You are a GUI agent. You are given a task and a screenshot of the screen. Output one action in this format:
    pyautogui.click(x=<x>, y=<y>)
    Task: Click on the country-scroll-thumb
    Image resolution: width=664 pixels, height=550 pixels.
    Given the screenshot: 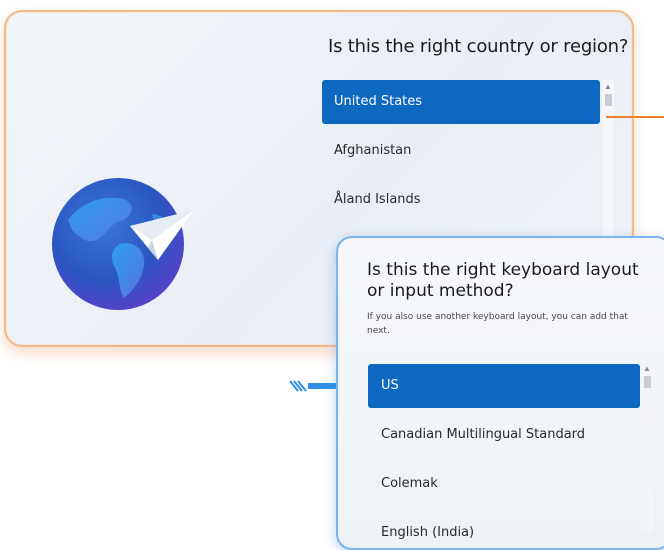 What is the action you would take?
    pyautogui.click(x=608, y=100)
    